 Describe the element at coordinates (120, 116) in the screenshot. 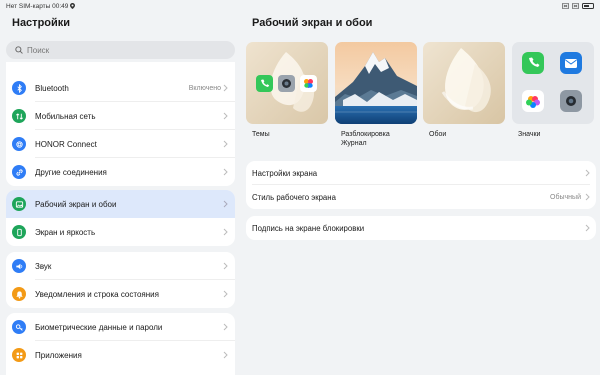

I see `sidebar-item-mobile-network: Мобильная сеть` at that location.